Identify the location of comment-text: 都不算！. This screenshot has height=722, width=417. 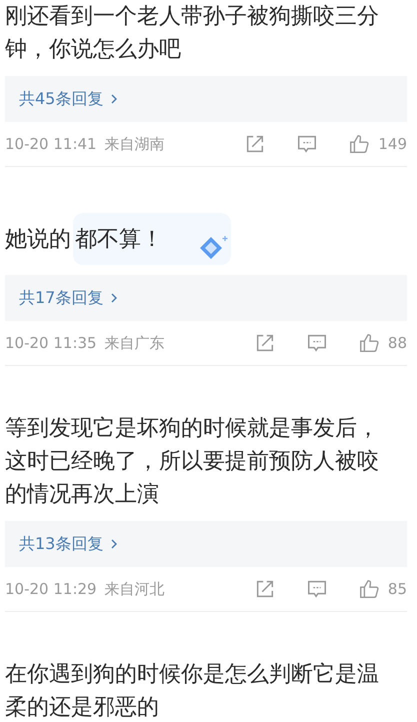
(119, 240).